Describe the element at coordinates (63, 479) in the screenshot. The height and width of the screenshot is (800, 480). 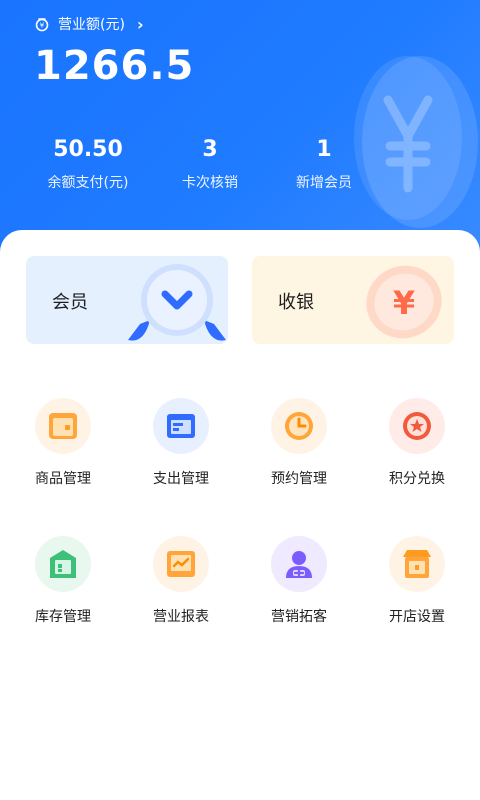
I see `goods-management-label: 商品管理` at that location.